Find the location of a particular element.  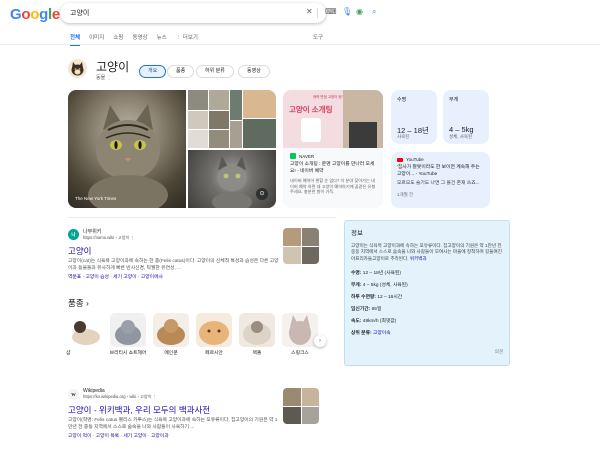

naver-title: 고양이 소개팅 : 운명 고양이를 만나러 오세요! - 네이버 예약 is located at coordinates (333, 168).